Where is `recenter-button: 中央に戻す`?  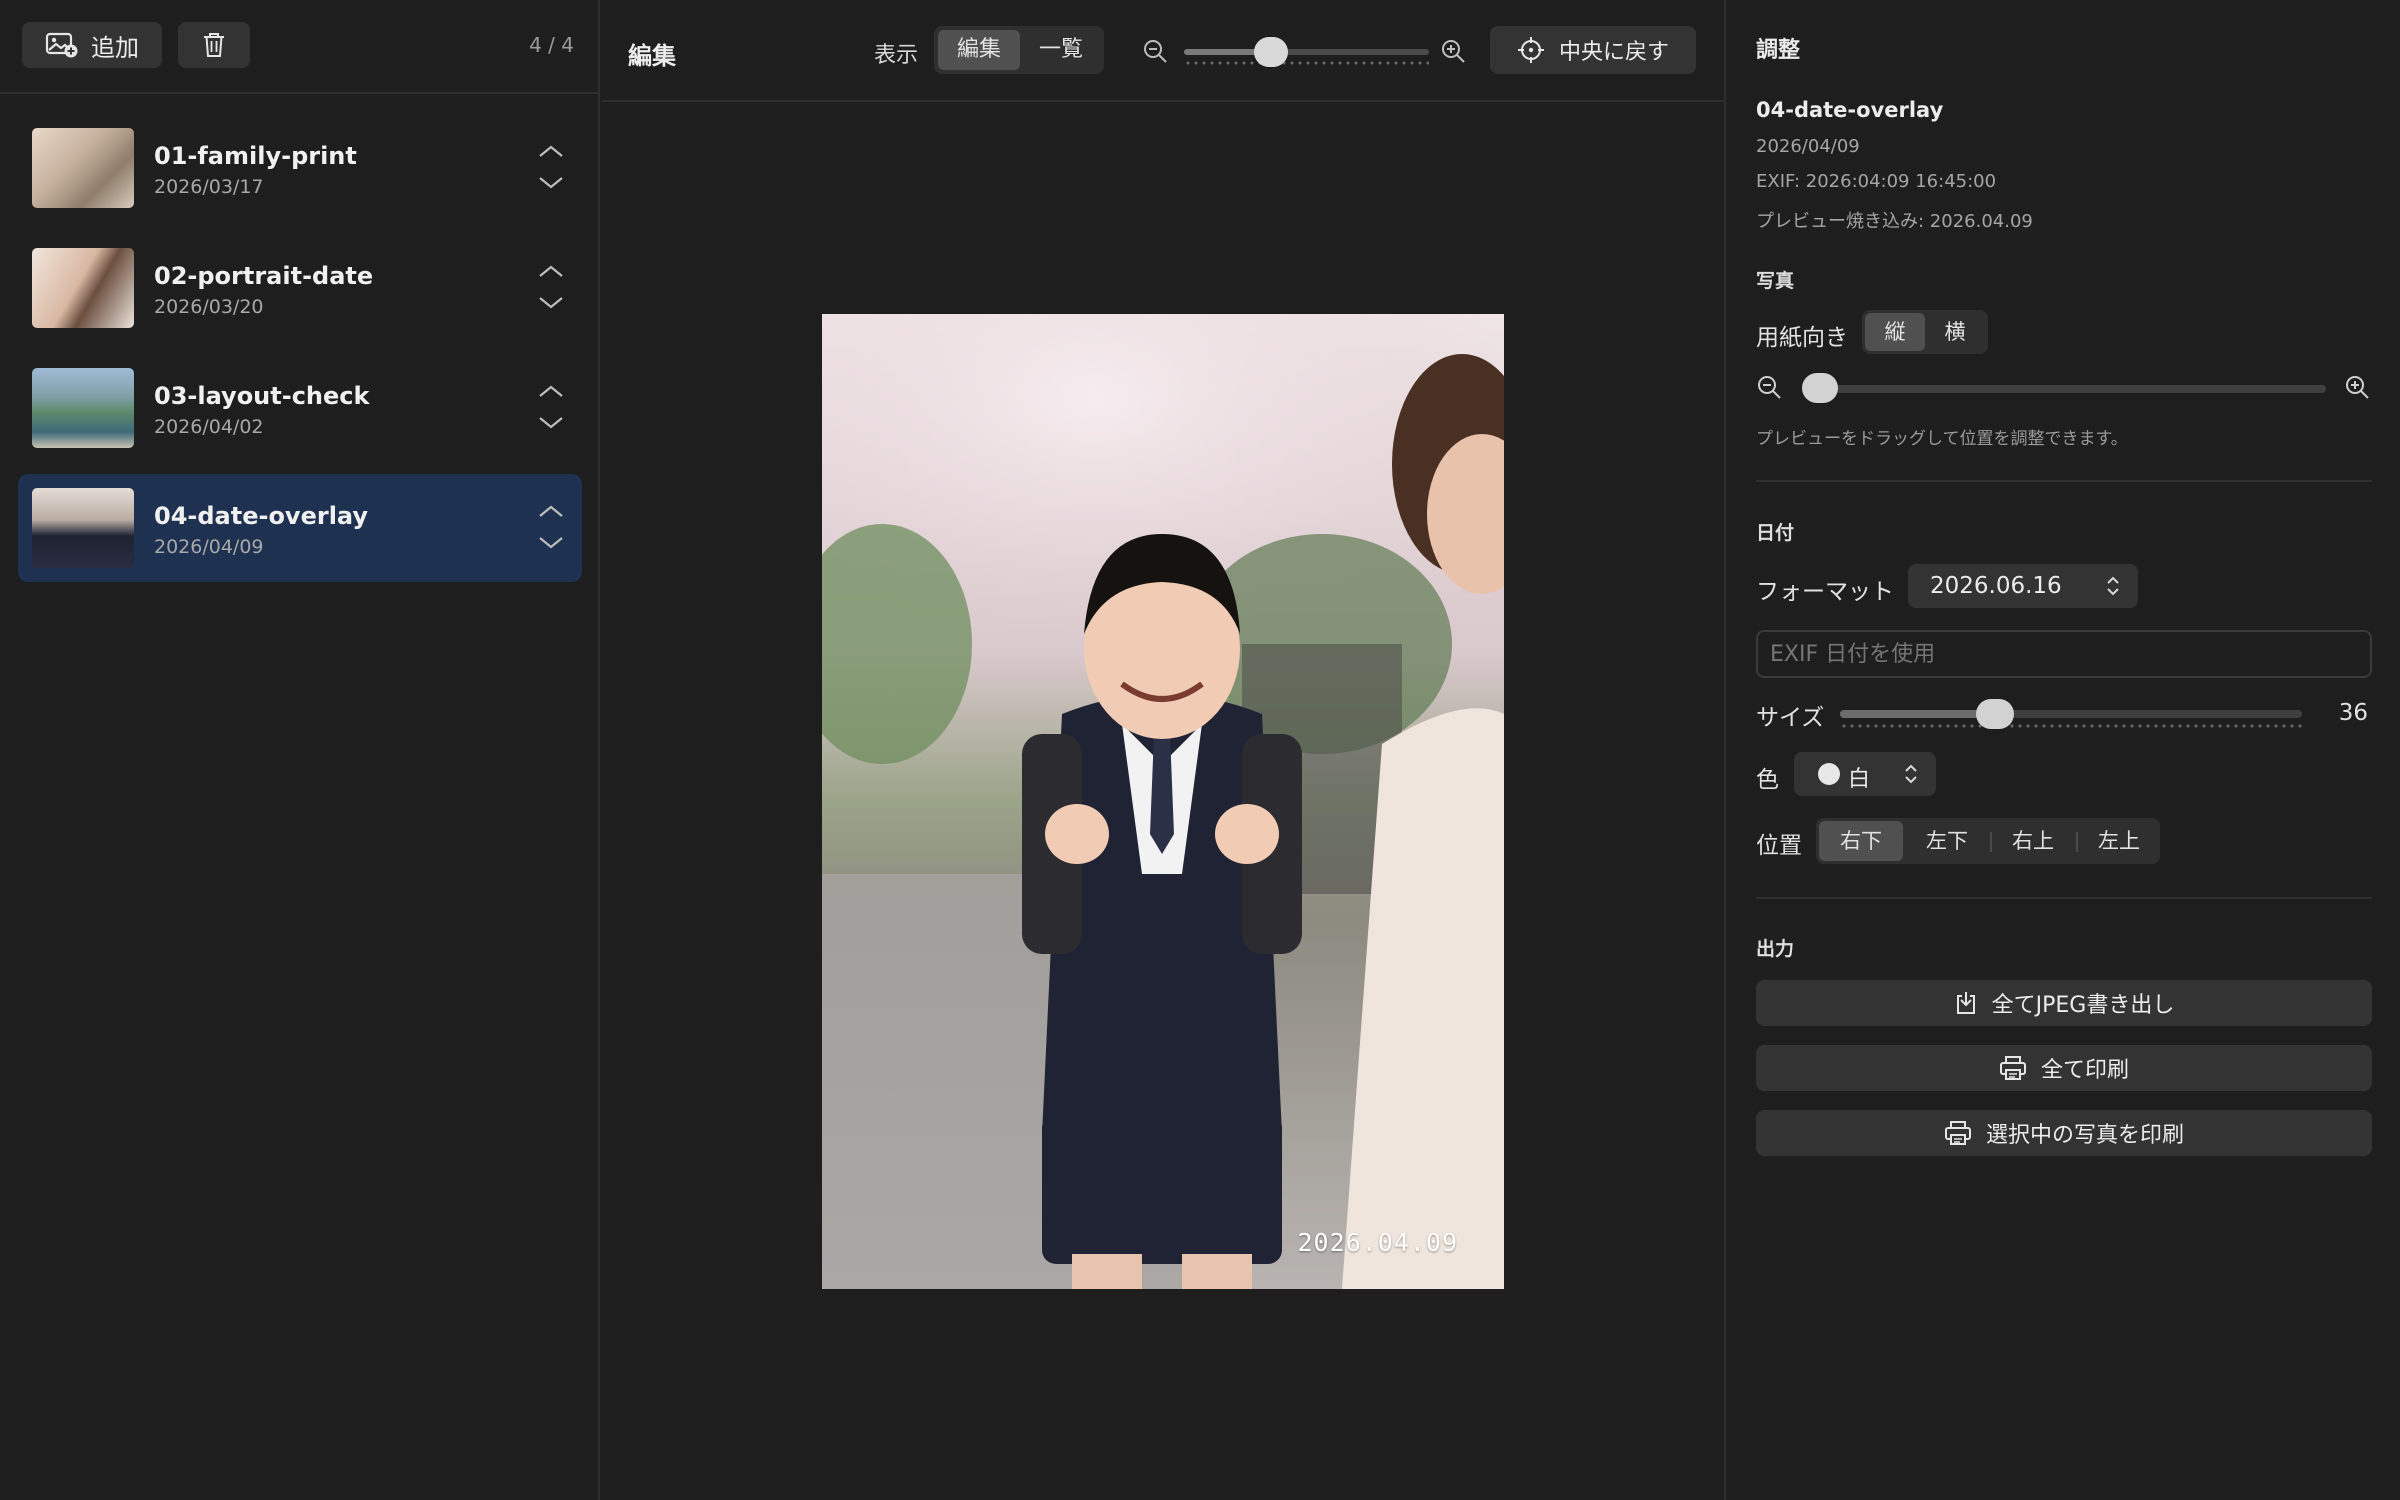
recenter-button: 中央に戻す is located at coordinates (1593, 50).